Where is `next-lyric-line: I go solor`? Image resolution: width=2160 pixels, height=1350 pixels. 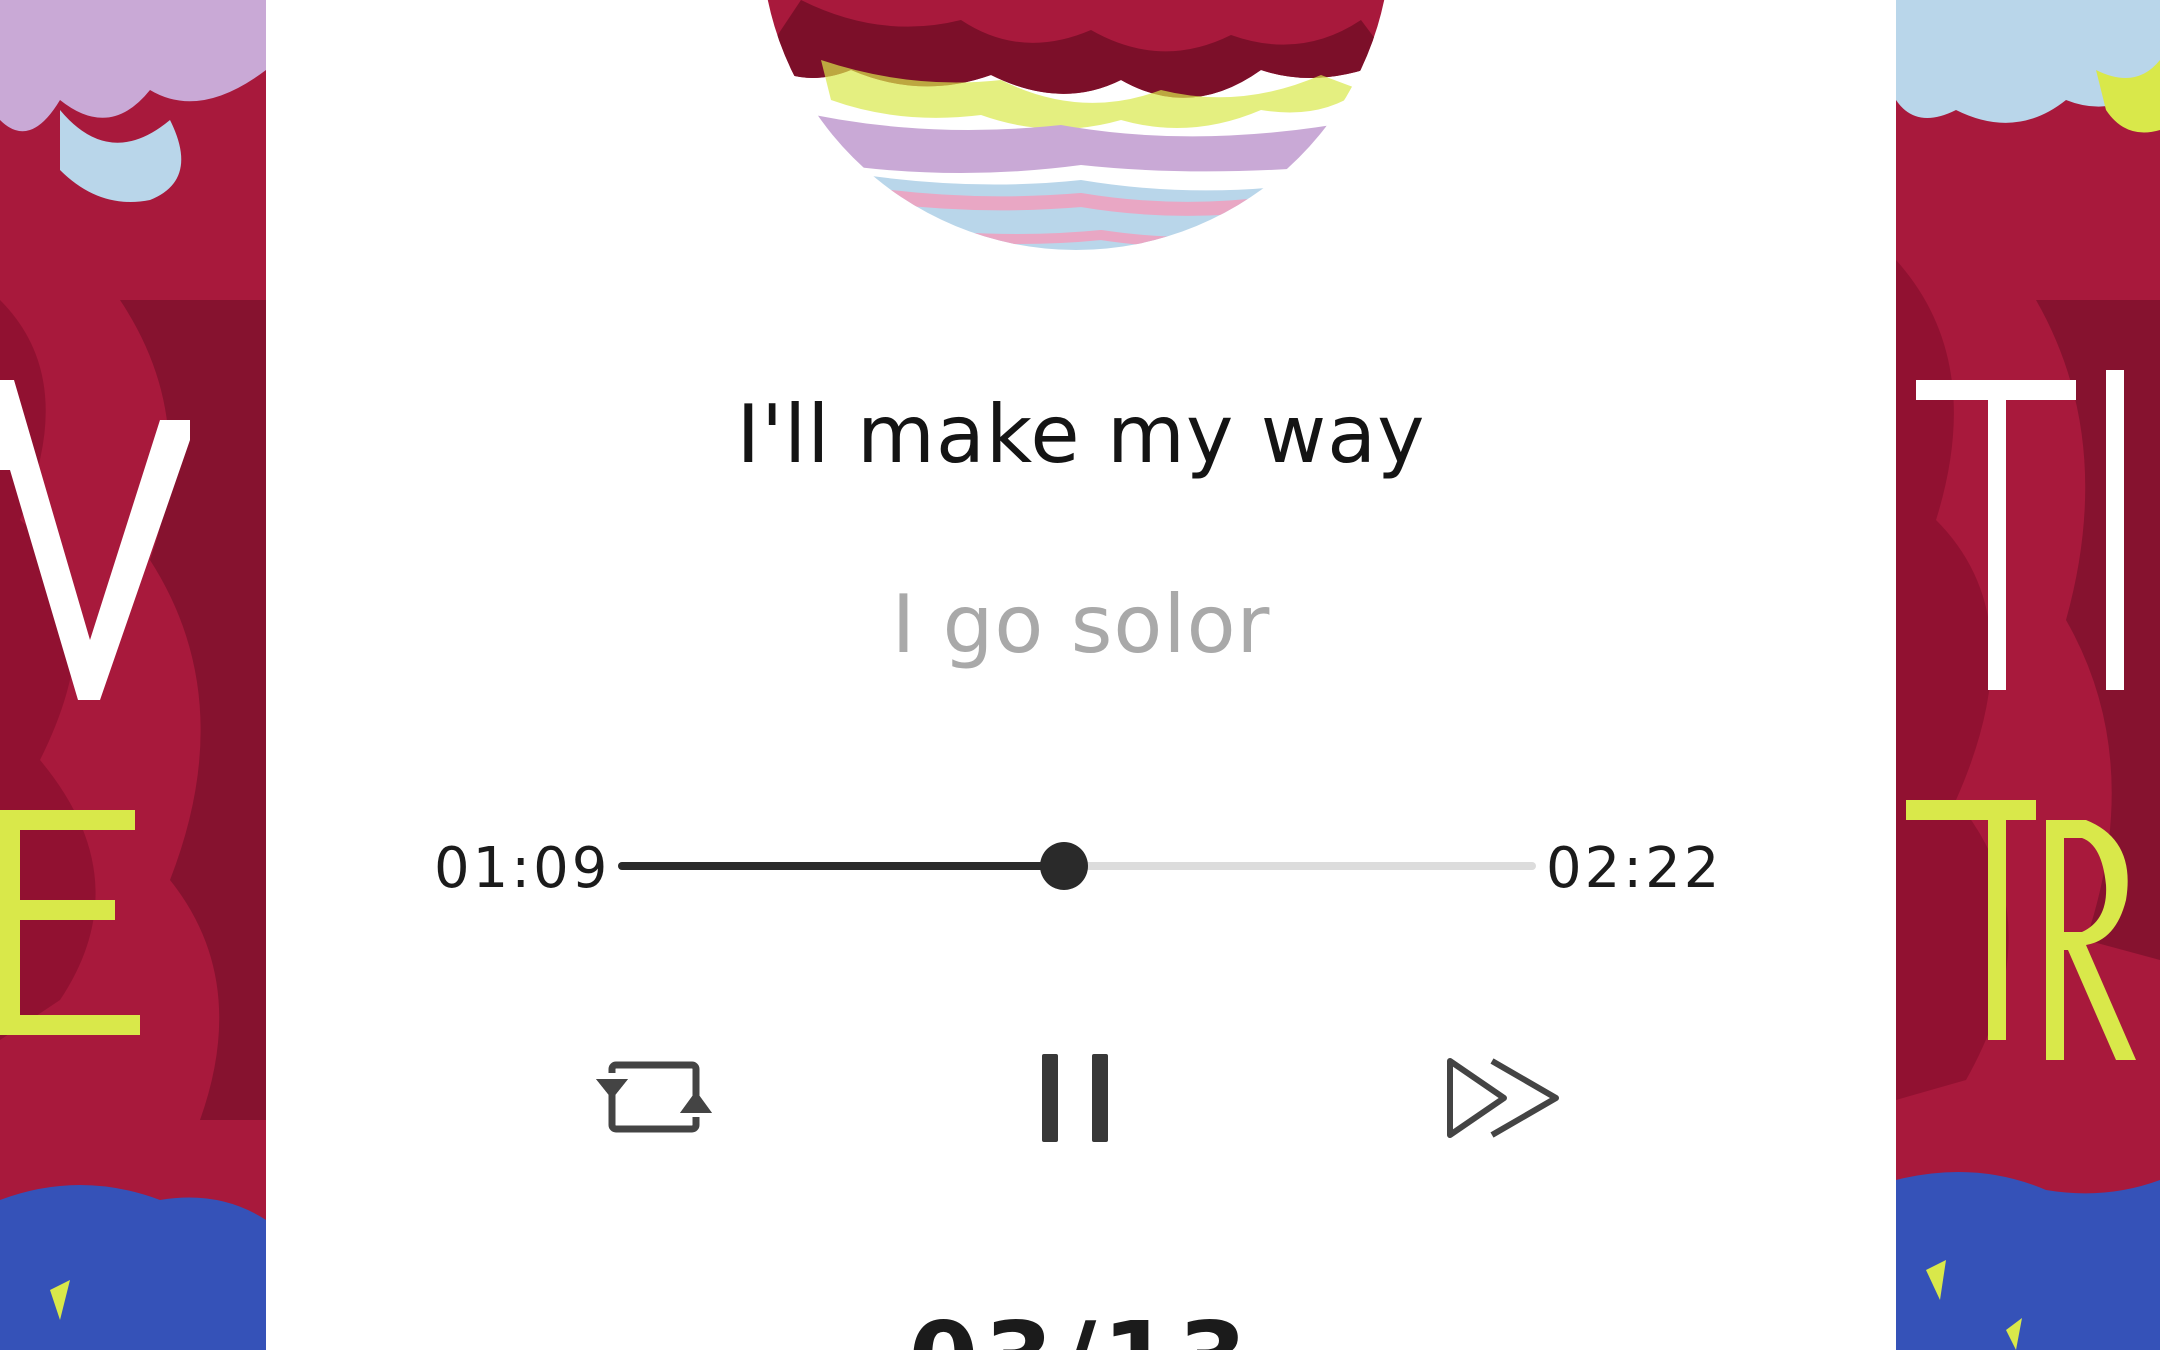 next-lyric-line: I go solor is located at coordinates (1081, 624).